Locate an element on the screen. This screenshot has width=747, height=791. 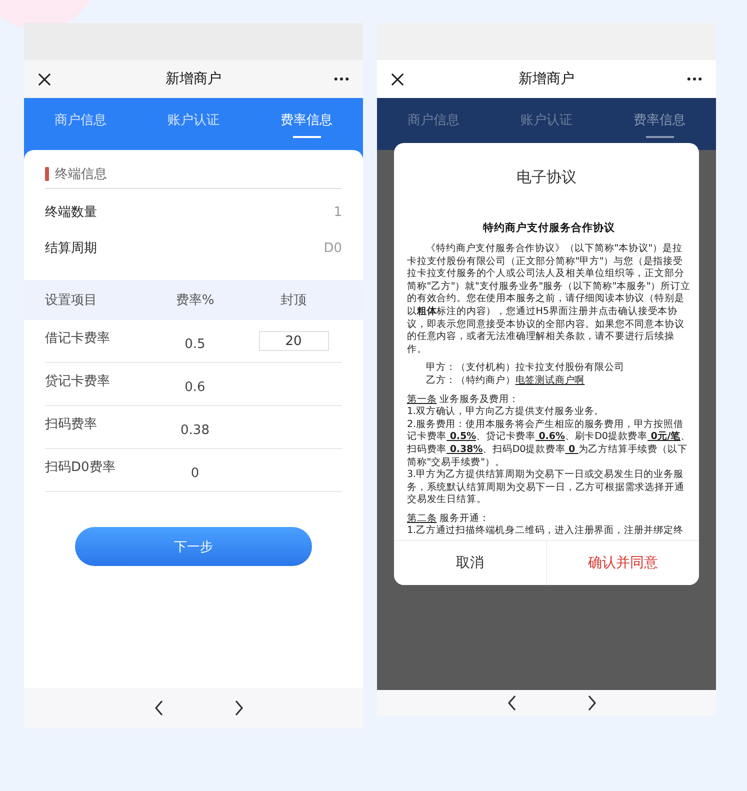
tab: 账户认证 is located at coordinates (193, 124).